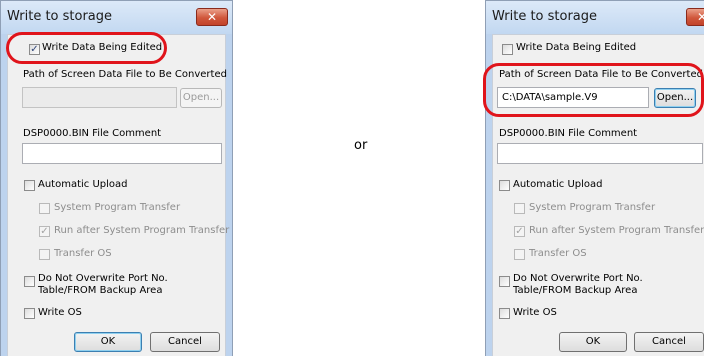 The width and height of the screenshot is (704, 356). I want to click on write-data-edited-checkbox: ✓, so click(34, 49).